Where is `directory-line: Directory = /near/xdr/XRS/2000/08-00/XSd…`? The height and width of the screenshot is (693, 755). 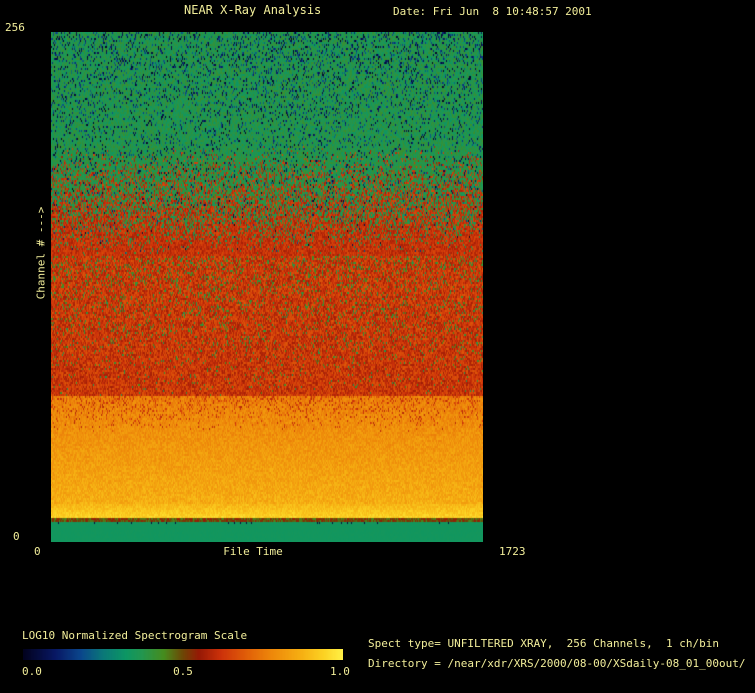
directory-line: Directory = /near/xdr/XRS/2000/08-00/XSd… is located at coordinates (557, 663).